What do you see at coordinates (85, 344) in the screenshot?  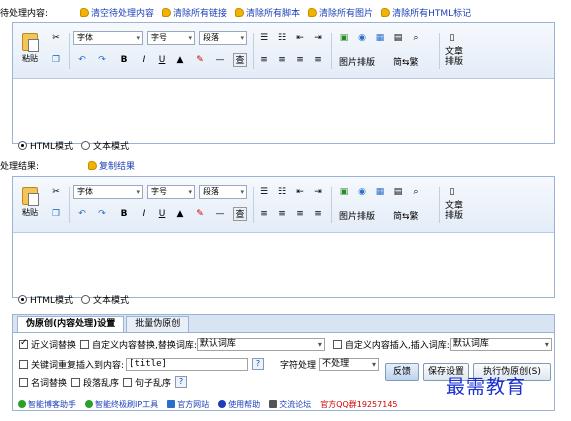 I see `custom-replace-checkbox` at bounding box center [85, 344].